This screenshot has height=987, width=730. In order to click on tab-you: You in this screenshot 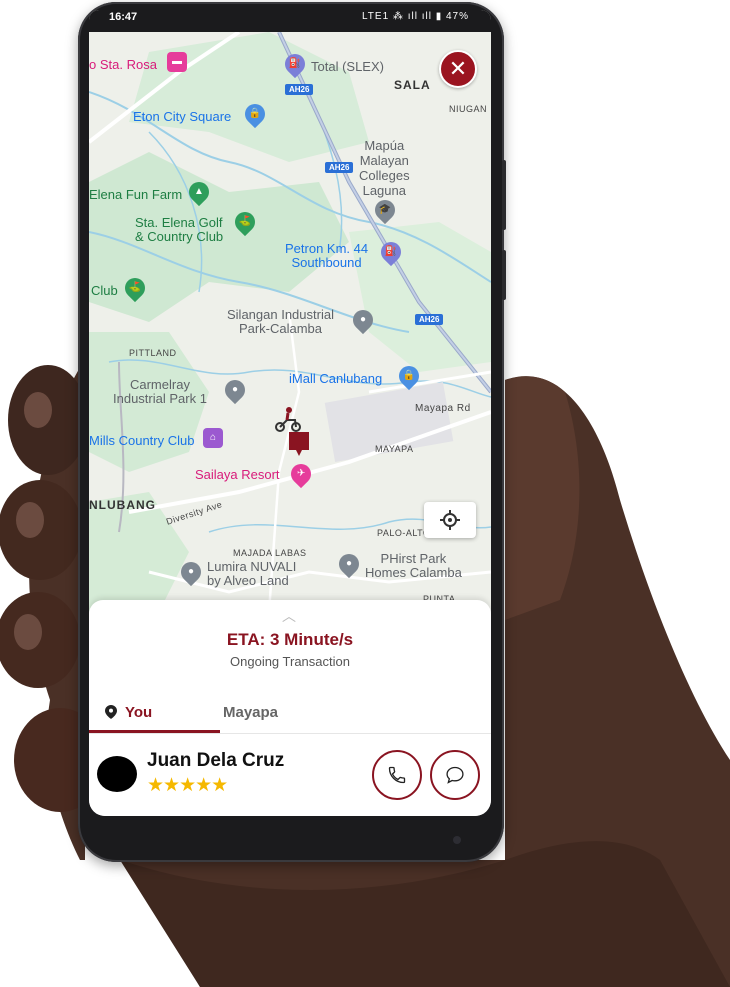, I will do `click(128, 712)`.